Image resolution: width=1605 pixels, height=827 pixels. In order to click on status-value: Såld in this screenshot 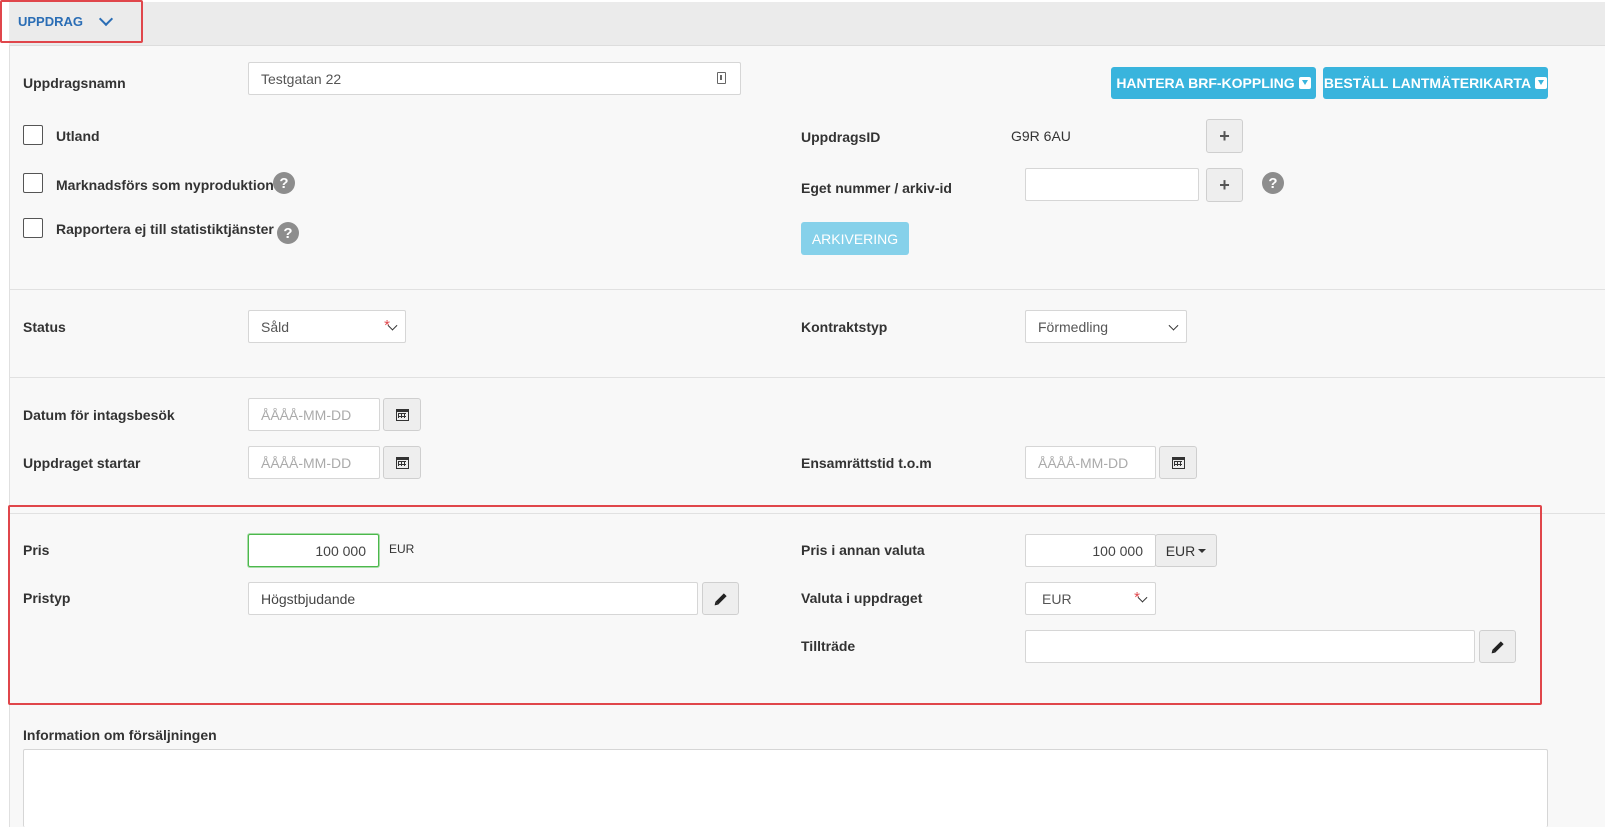, I will do `click(275, 326)`.